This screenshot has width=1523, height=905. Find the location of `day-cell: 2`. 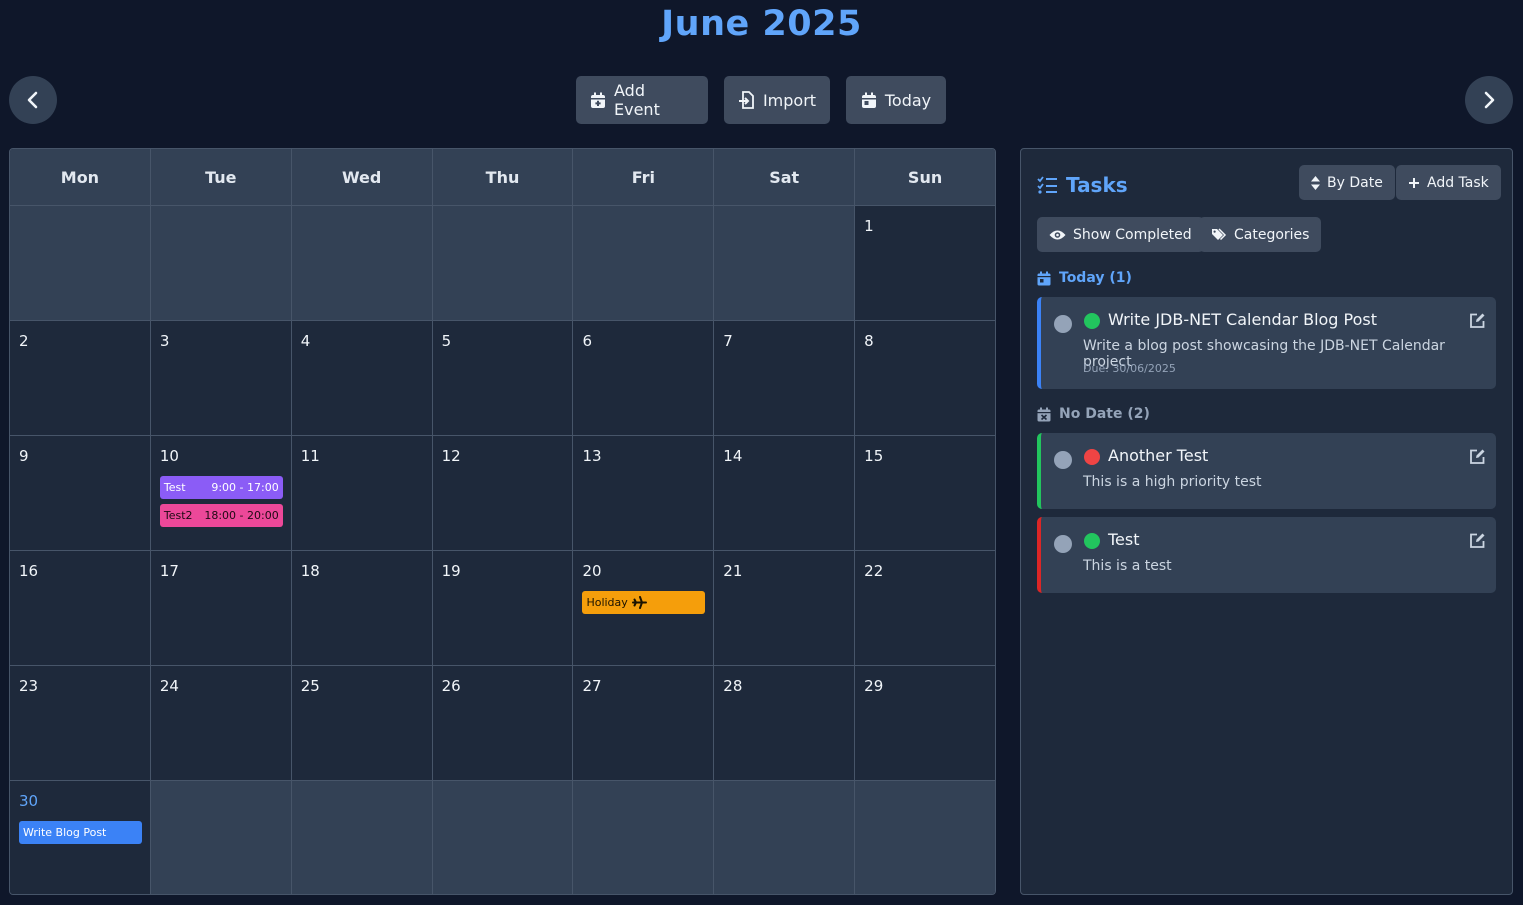

day-cell: 2 is located at coordinates (80, 378).